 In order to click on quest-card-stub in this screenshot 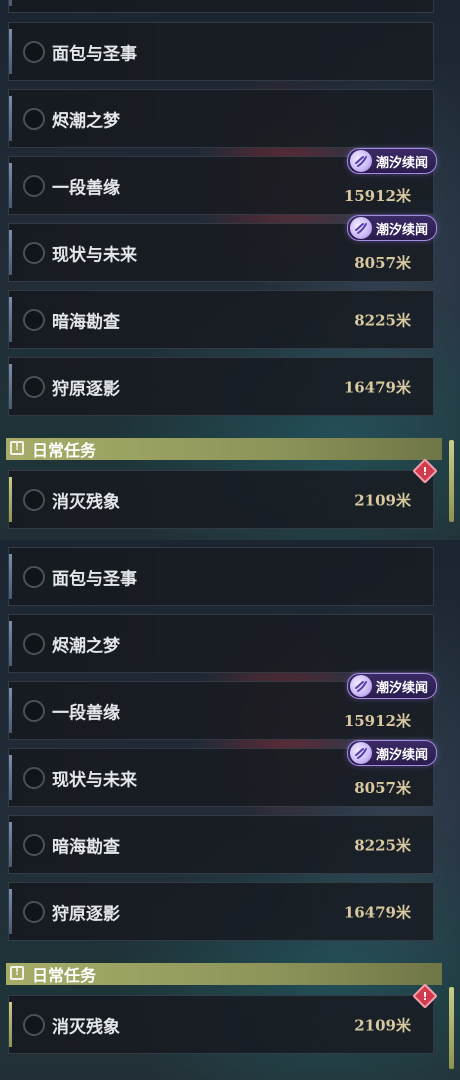, I will do `click(221, 6)`.